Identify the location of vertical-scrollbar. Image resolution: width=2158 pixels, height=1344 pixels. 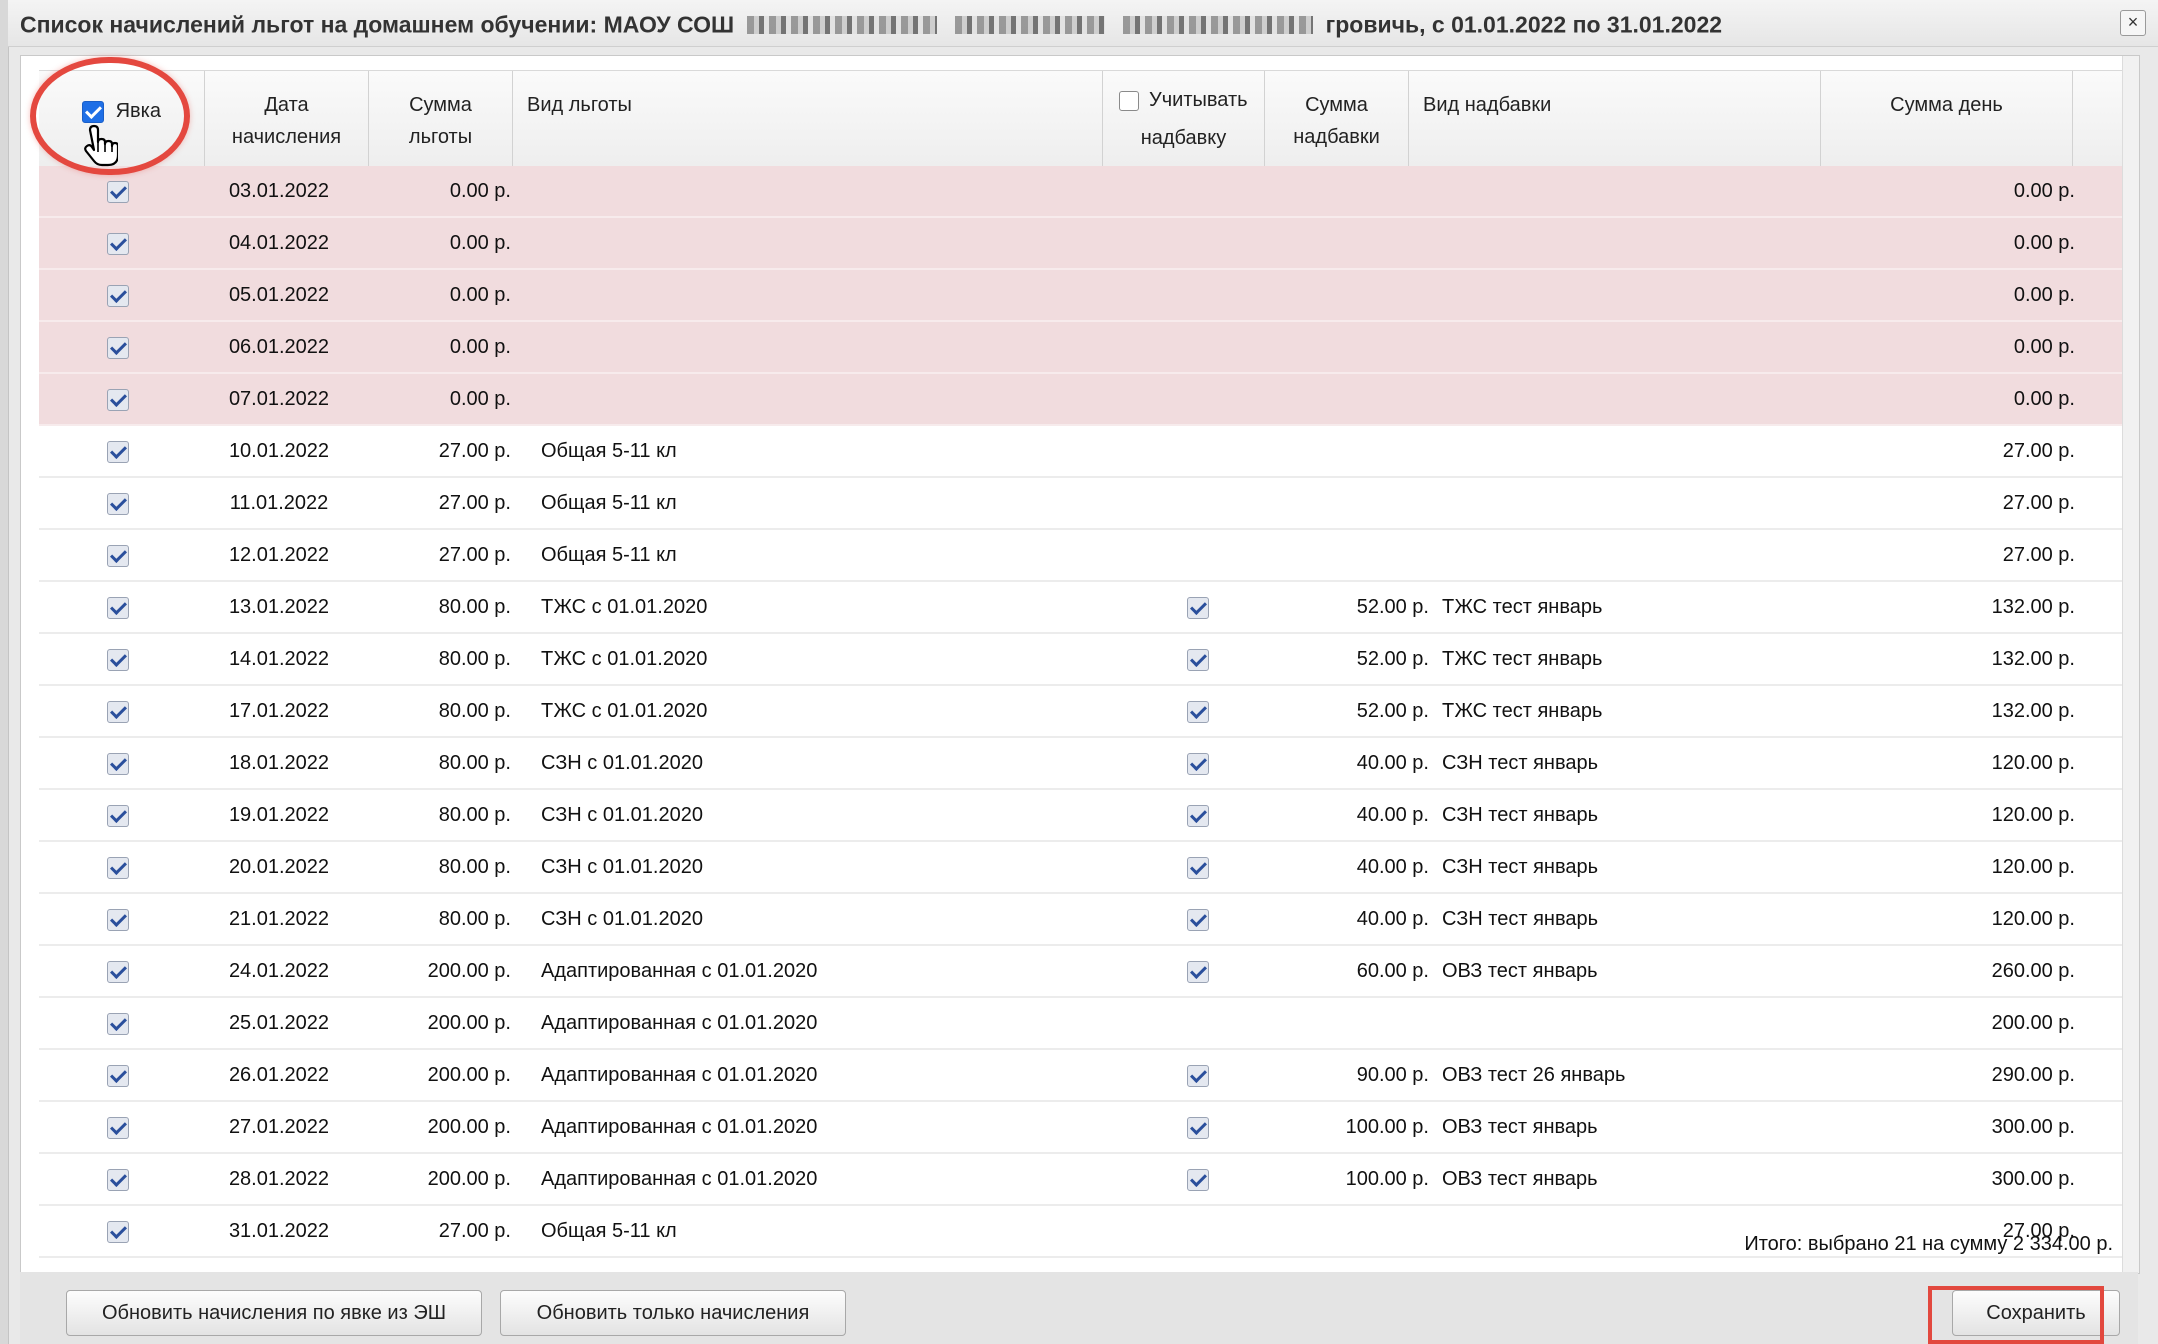
(2130, 664).